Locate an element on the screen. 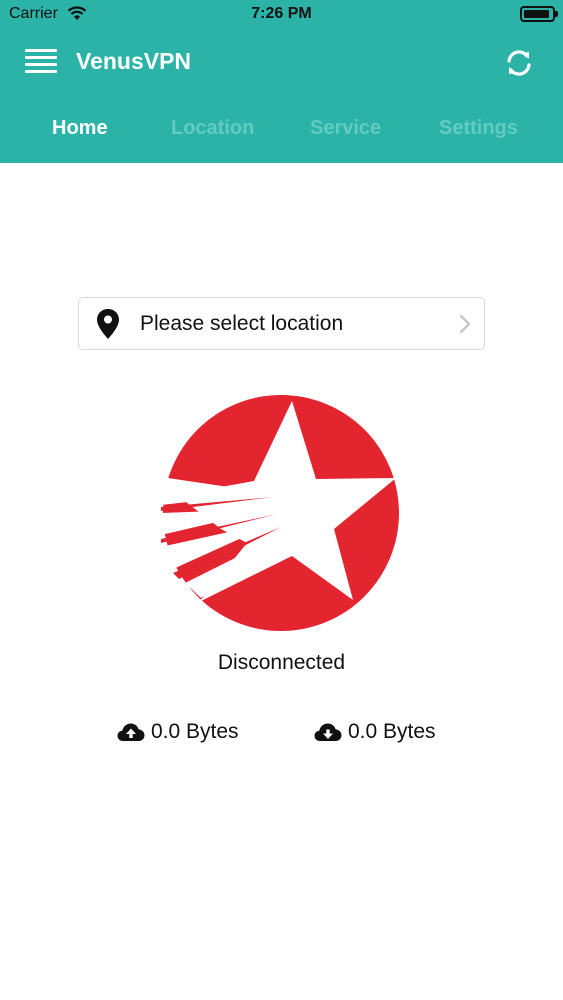 Image resolution: width=563 pixels, height=1000 pixels. battery-icon is located at coordinates (539, 14).